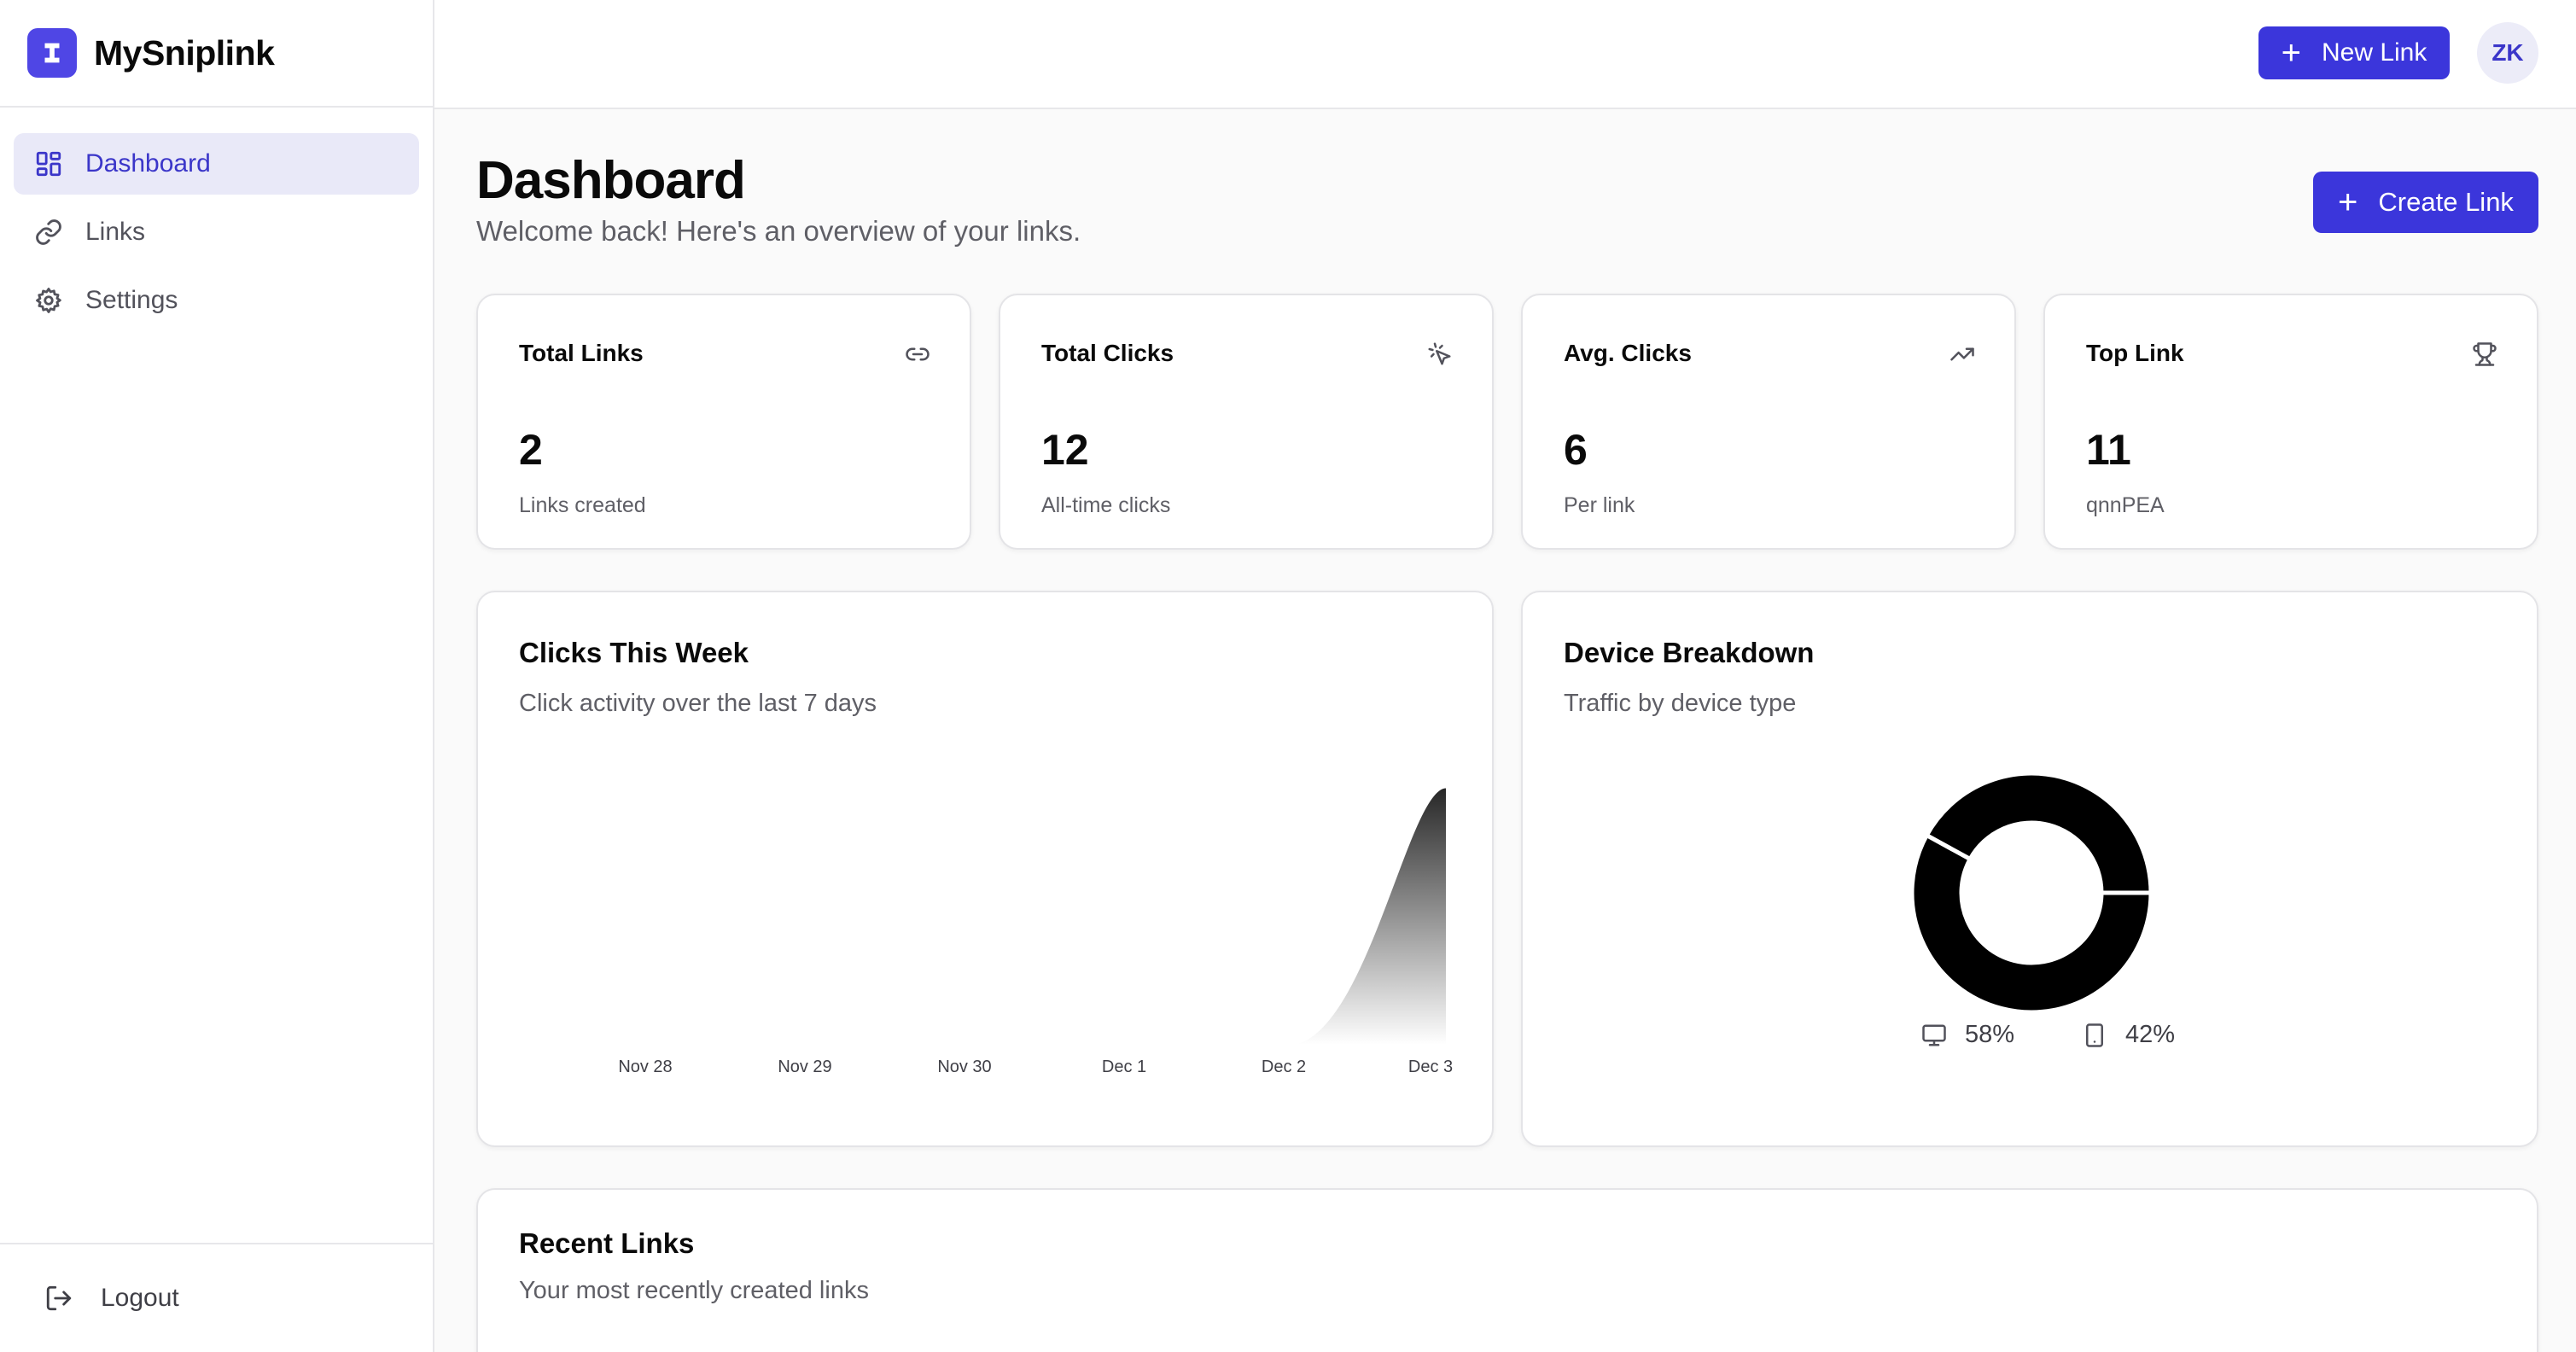  What do you see at coordinates (1430, 1067) in the screenshot?
I see `x-tick-label: Dec 3` at bounding box center [1430, 1067].